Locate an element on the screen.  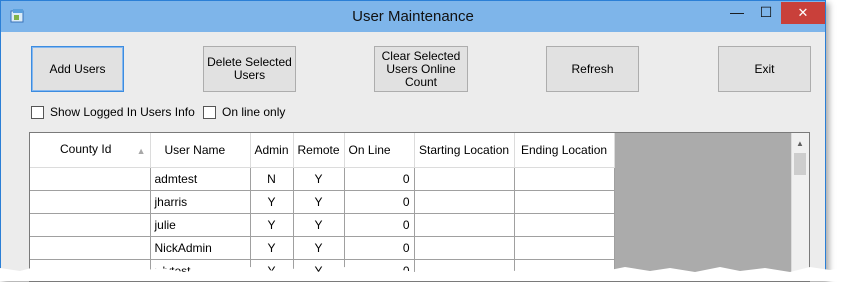
col-header-starting-location: Starting Location is located at coordinates (464, 150).